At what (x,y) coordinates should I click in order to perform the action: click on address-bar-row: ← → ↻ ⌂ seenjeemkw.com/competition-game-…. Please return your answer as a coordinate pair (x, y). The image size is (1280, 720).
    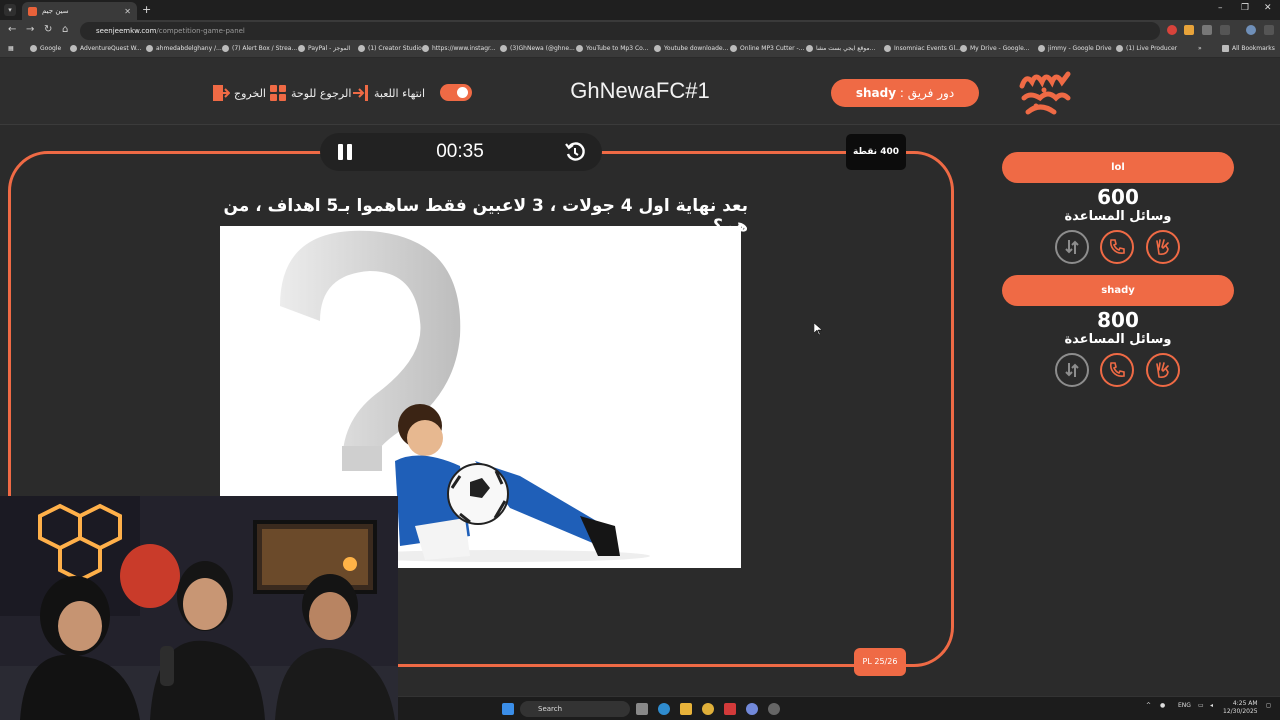
    Looking at the image, I should click on (640, 31).